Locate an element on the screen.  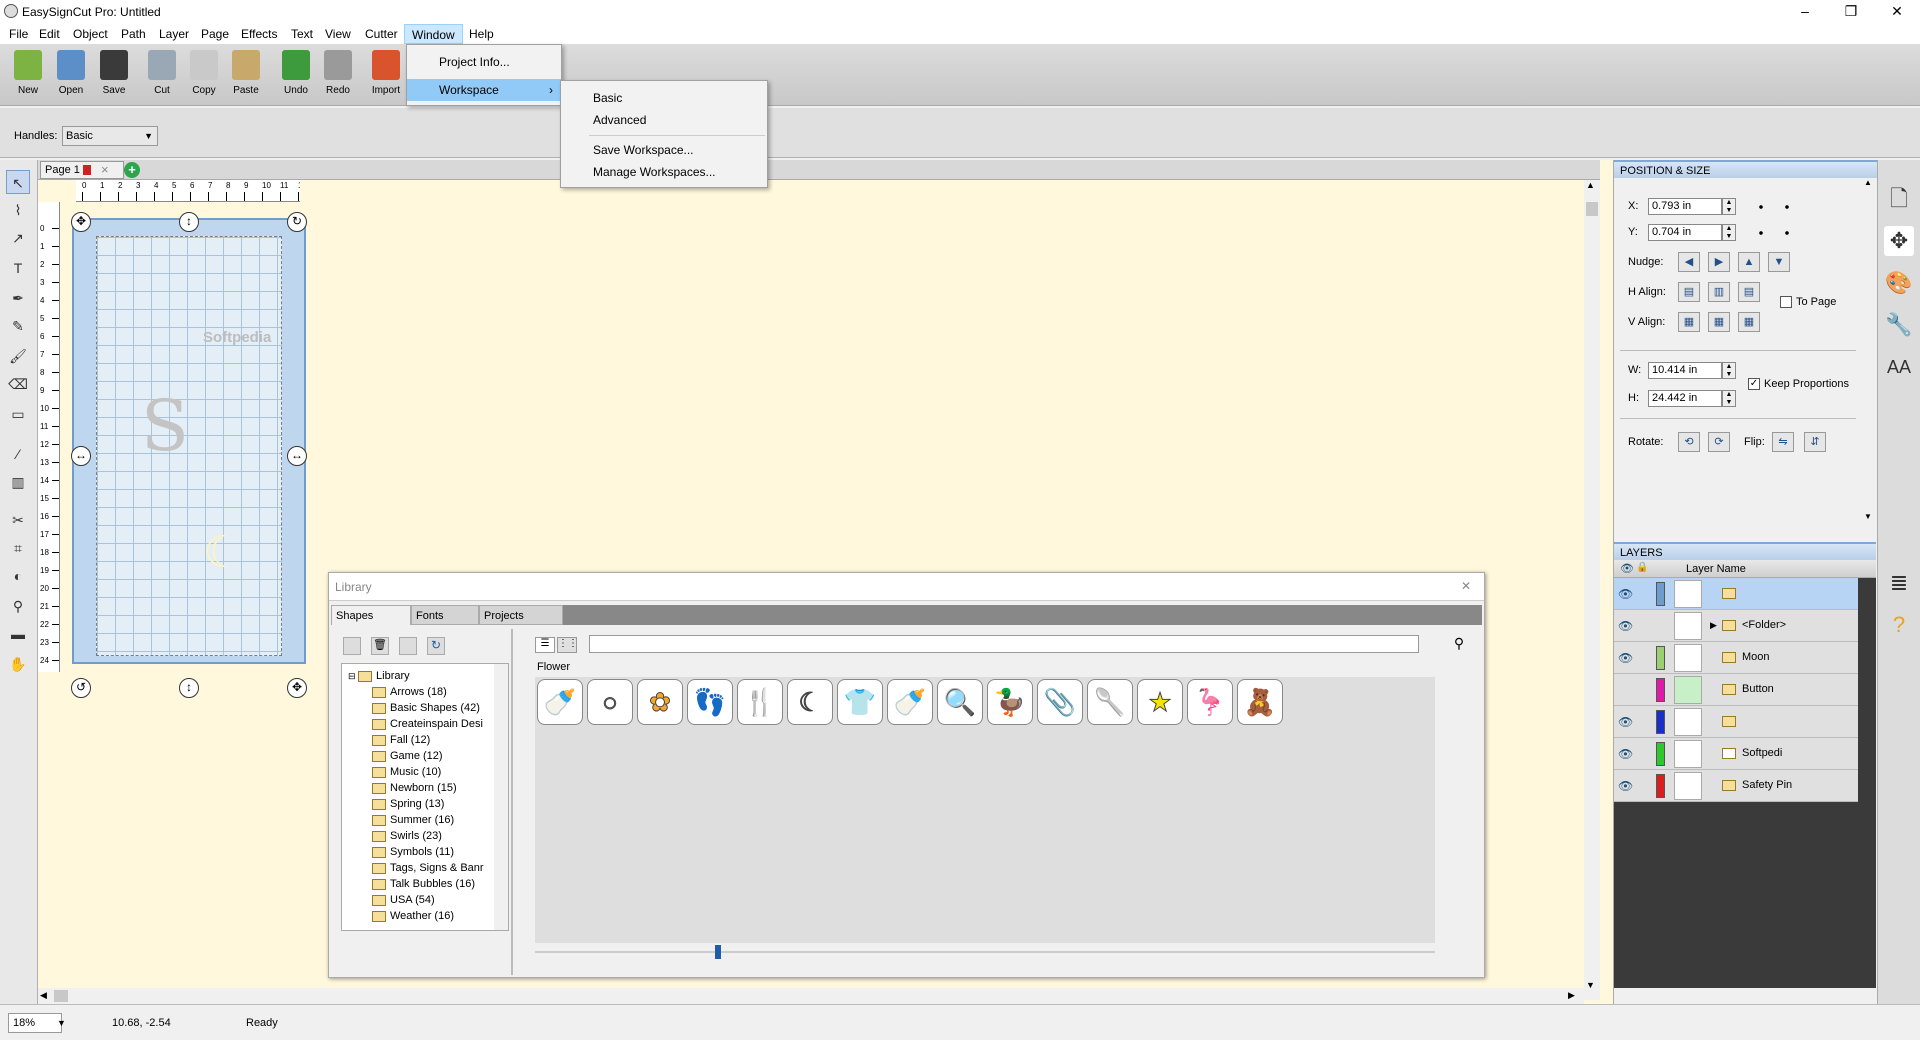
menu-page: Page is located at coordinates (215, 34).